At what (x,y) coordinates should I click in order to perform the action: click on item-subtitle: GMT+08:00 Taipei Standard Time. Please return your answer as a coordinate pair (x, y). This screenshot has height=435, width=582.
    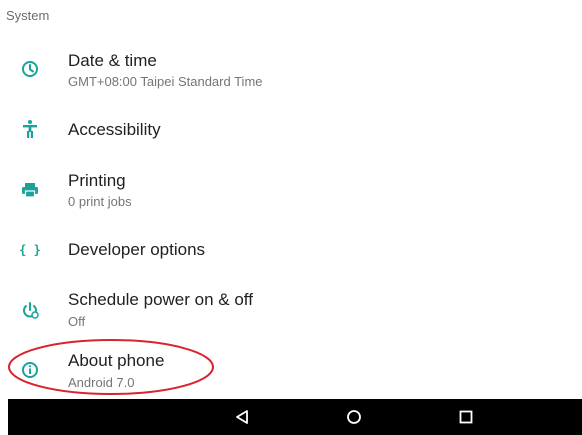
    Looking at the image, I should click on (165, 81).